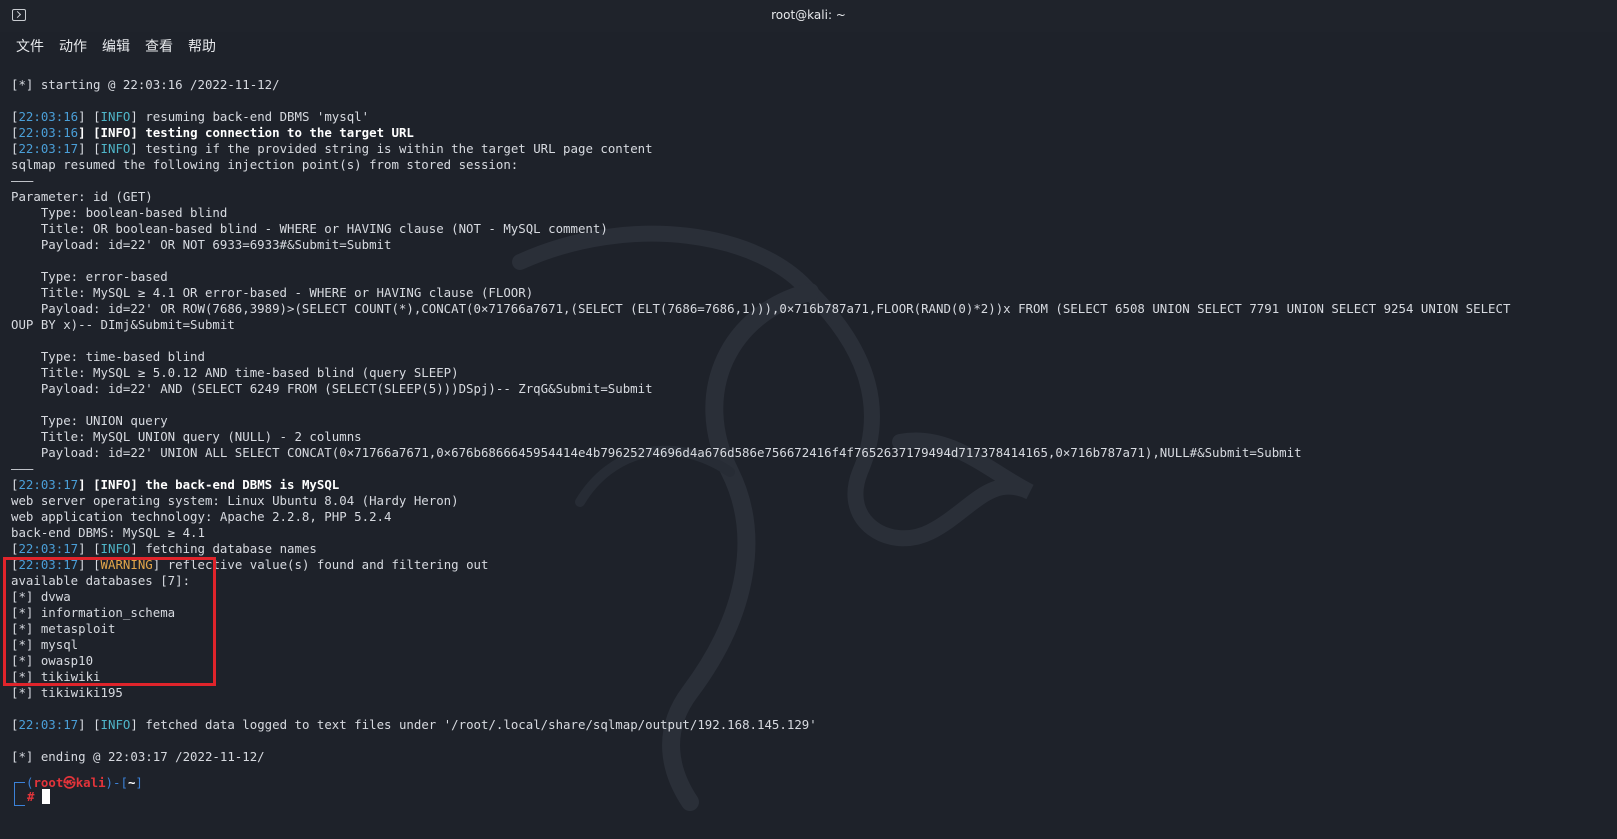 The width and height of the screenshot is (1617, 839). I want to click on menu-file: 文件, so click(29, 44).